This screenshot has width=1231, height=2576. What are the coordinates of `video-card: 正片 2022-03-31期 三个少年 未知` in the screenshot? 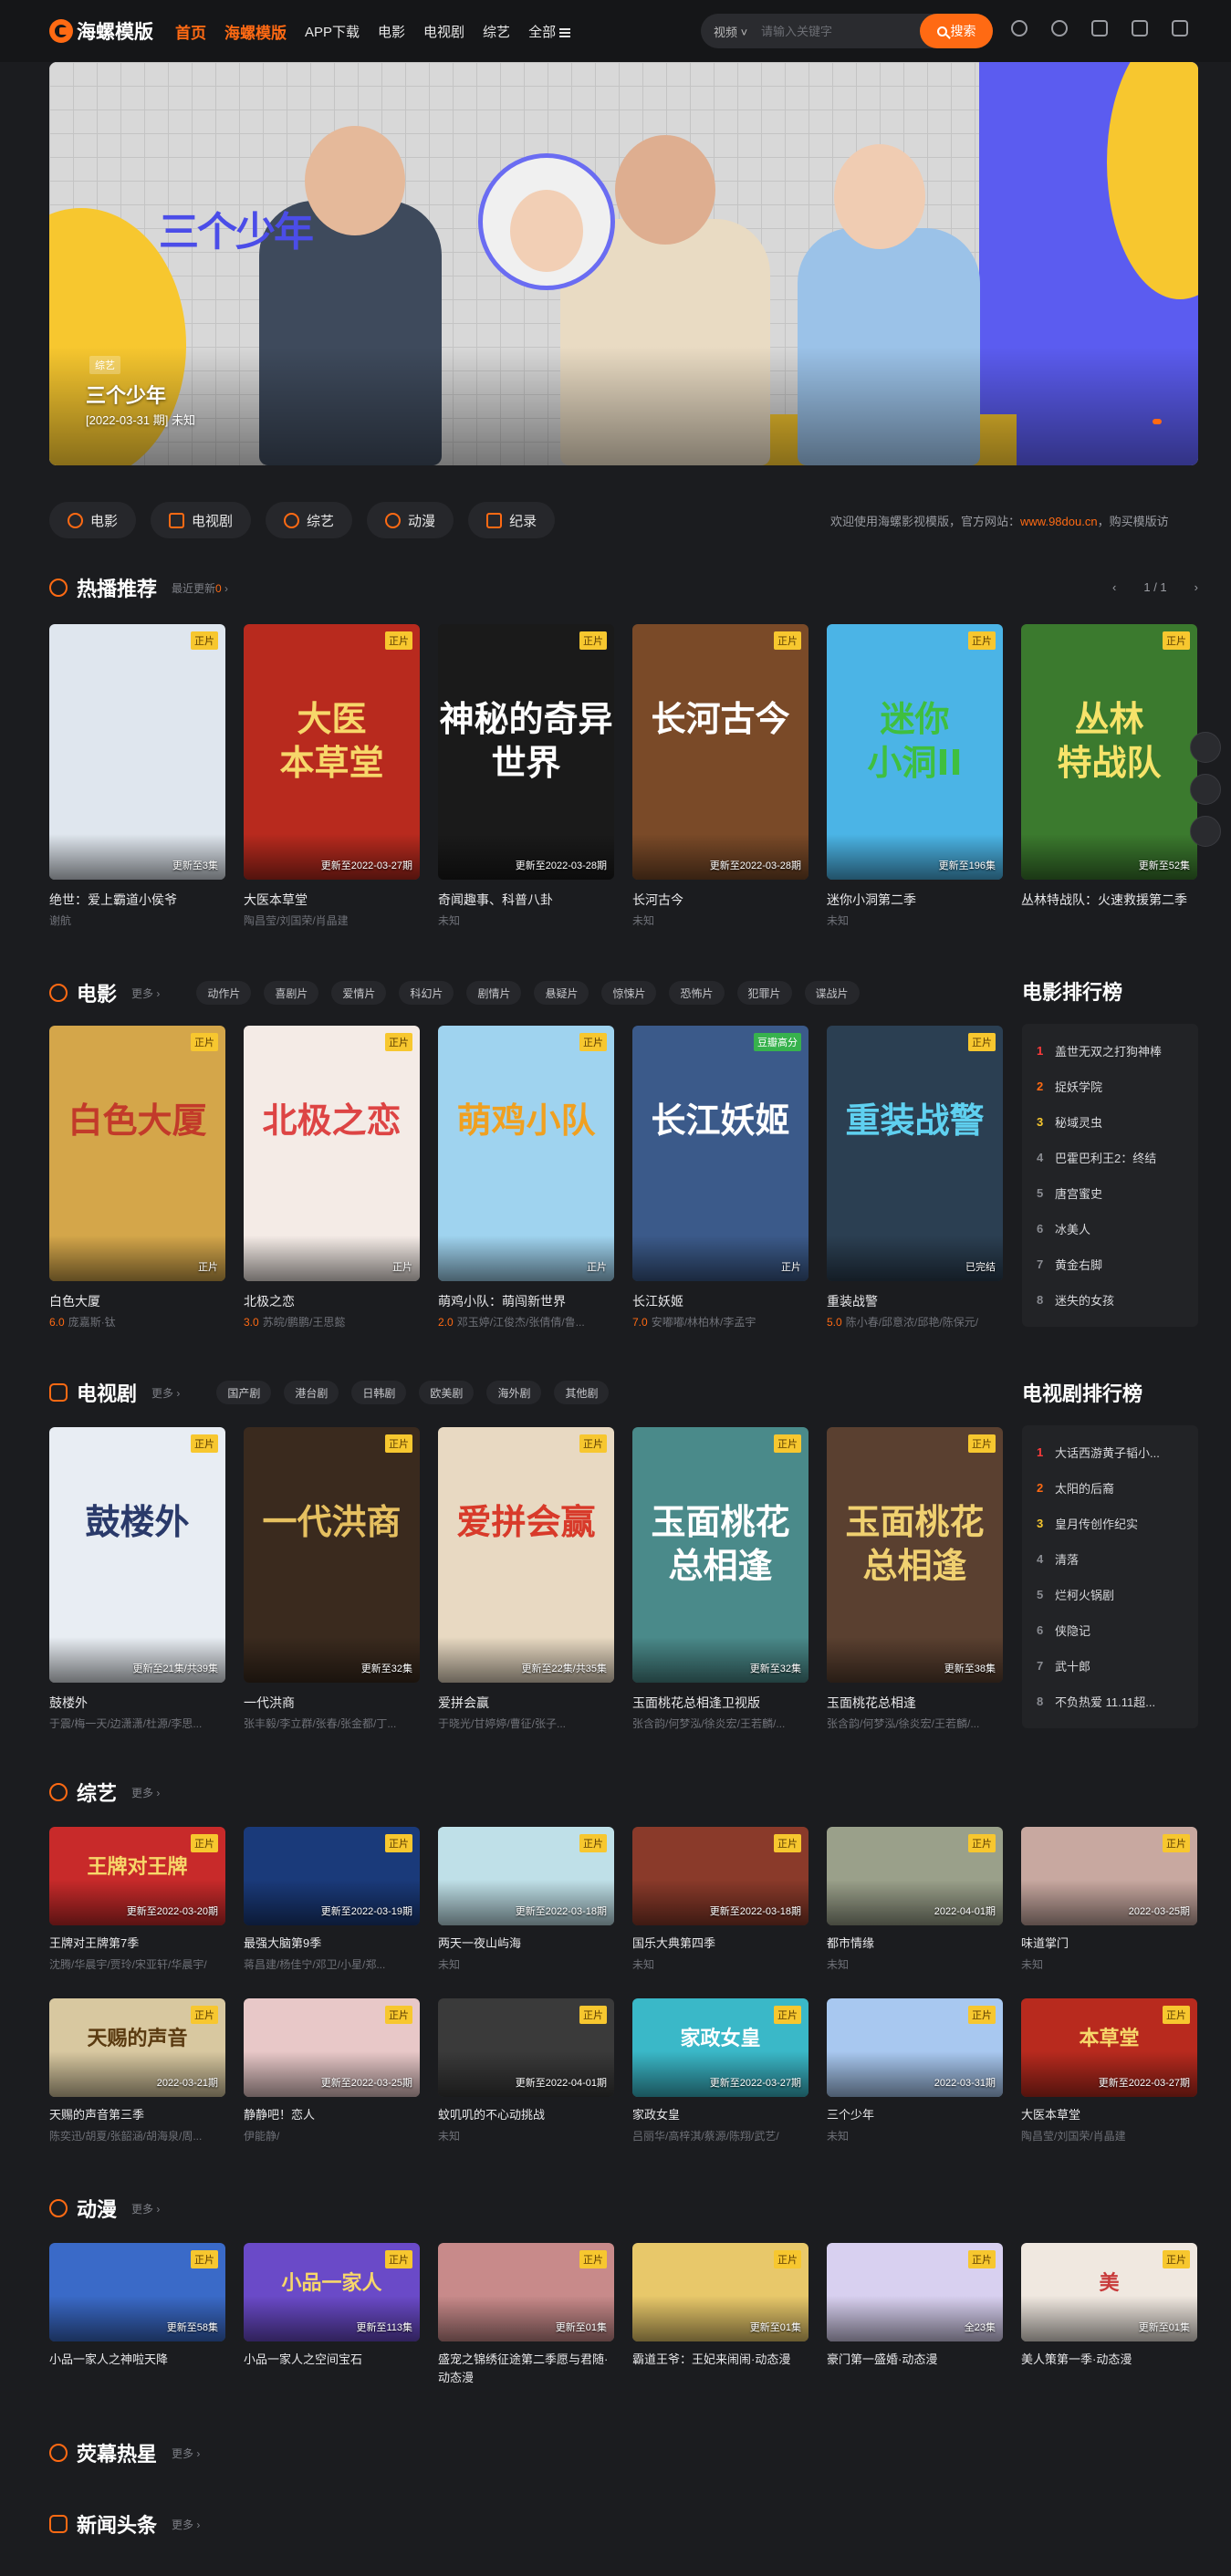 It's located at (915, 2070).